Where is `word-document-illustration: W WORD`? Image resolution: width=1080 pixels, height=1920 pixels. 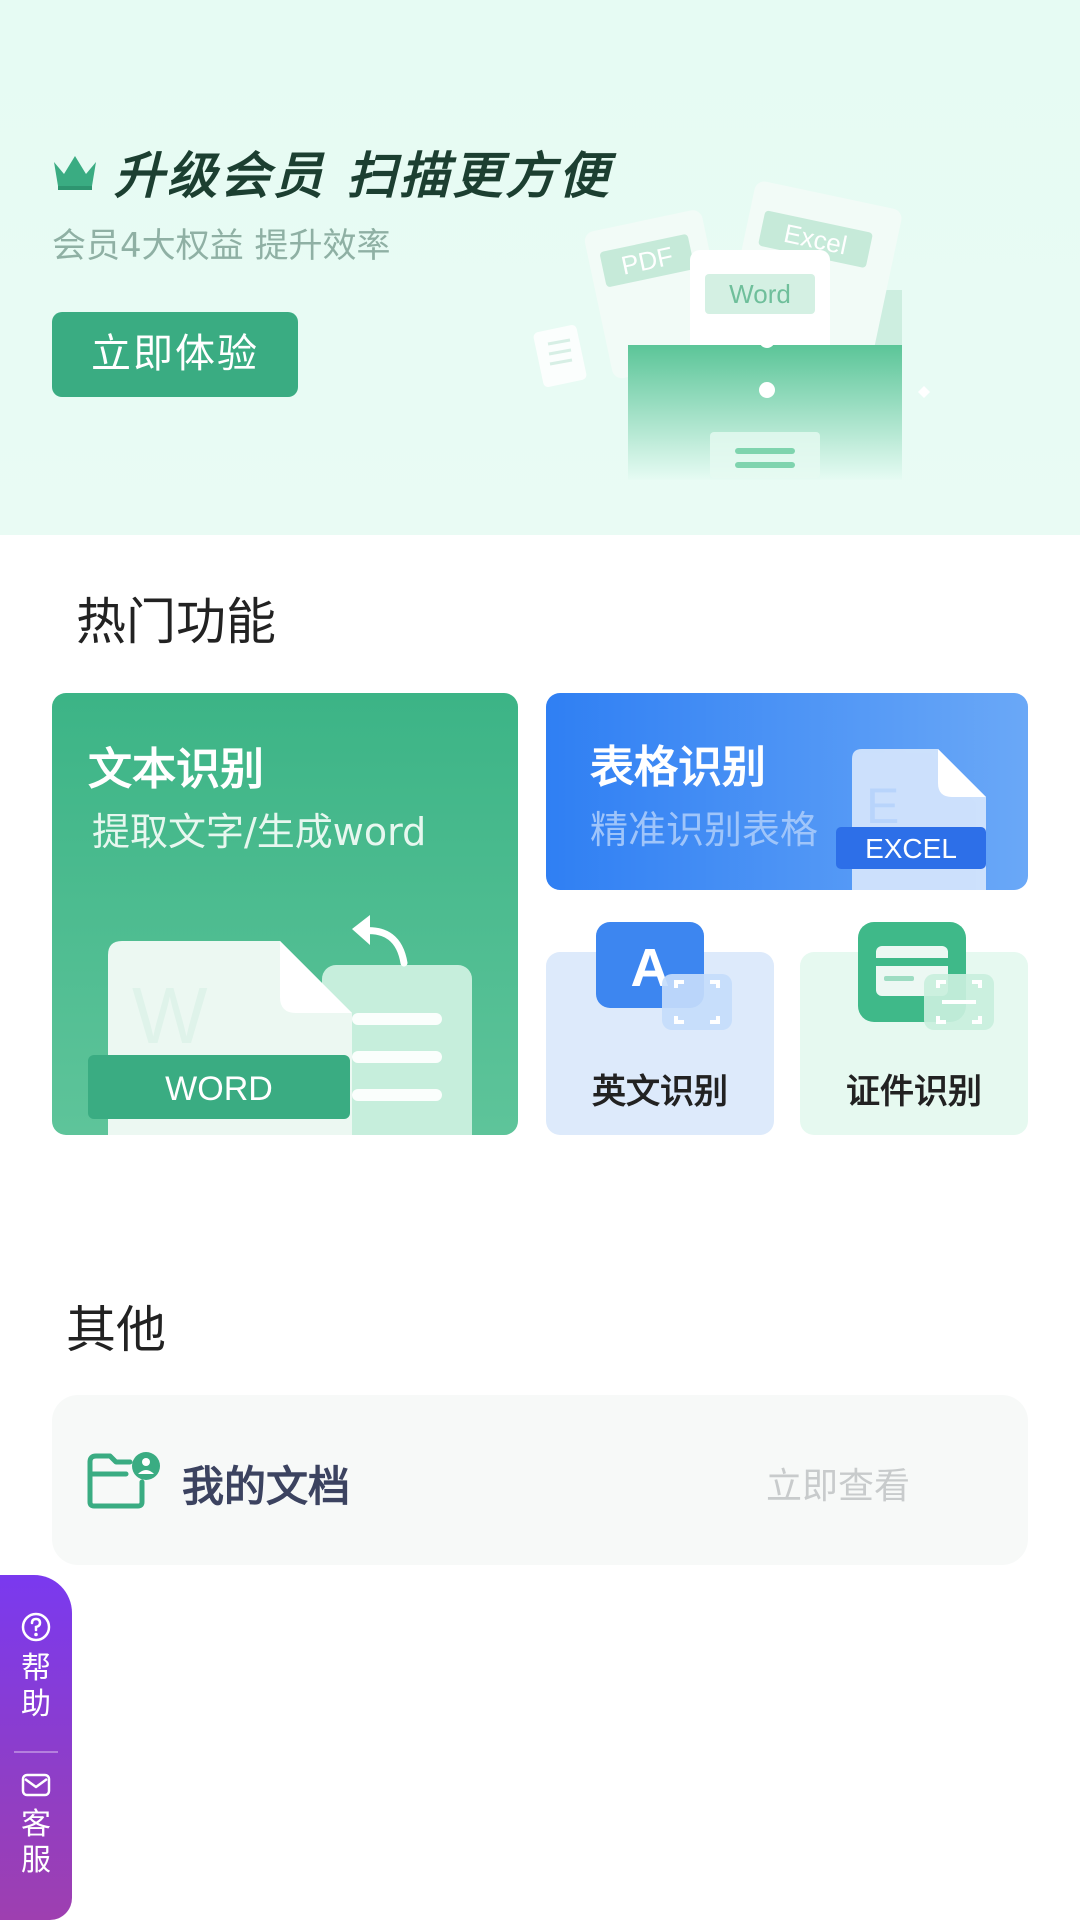
word-document-illustration: W WORD is located at coordinates (280, 1025).